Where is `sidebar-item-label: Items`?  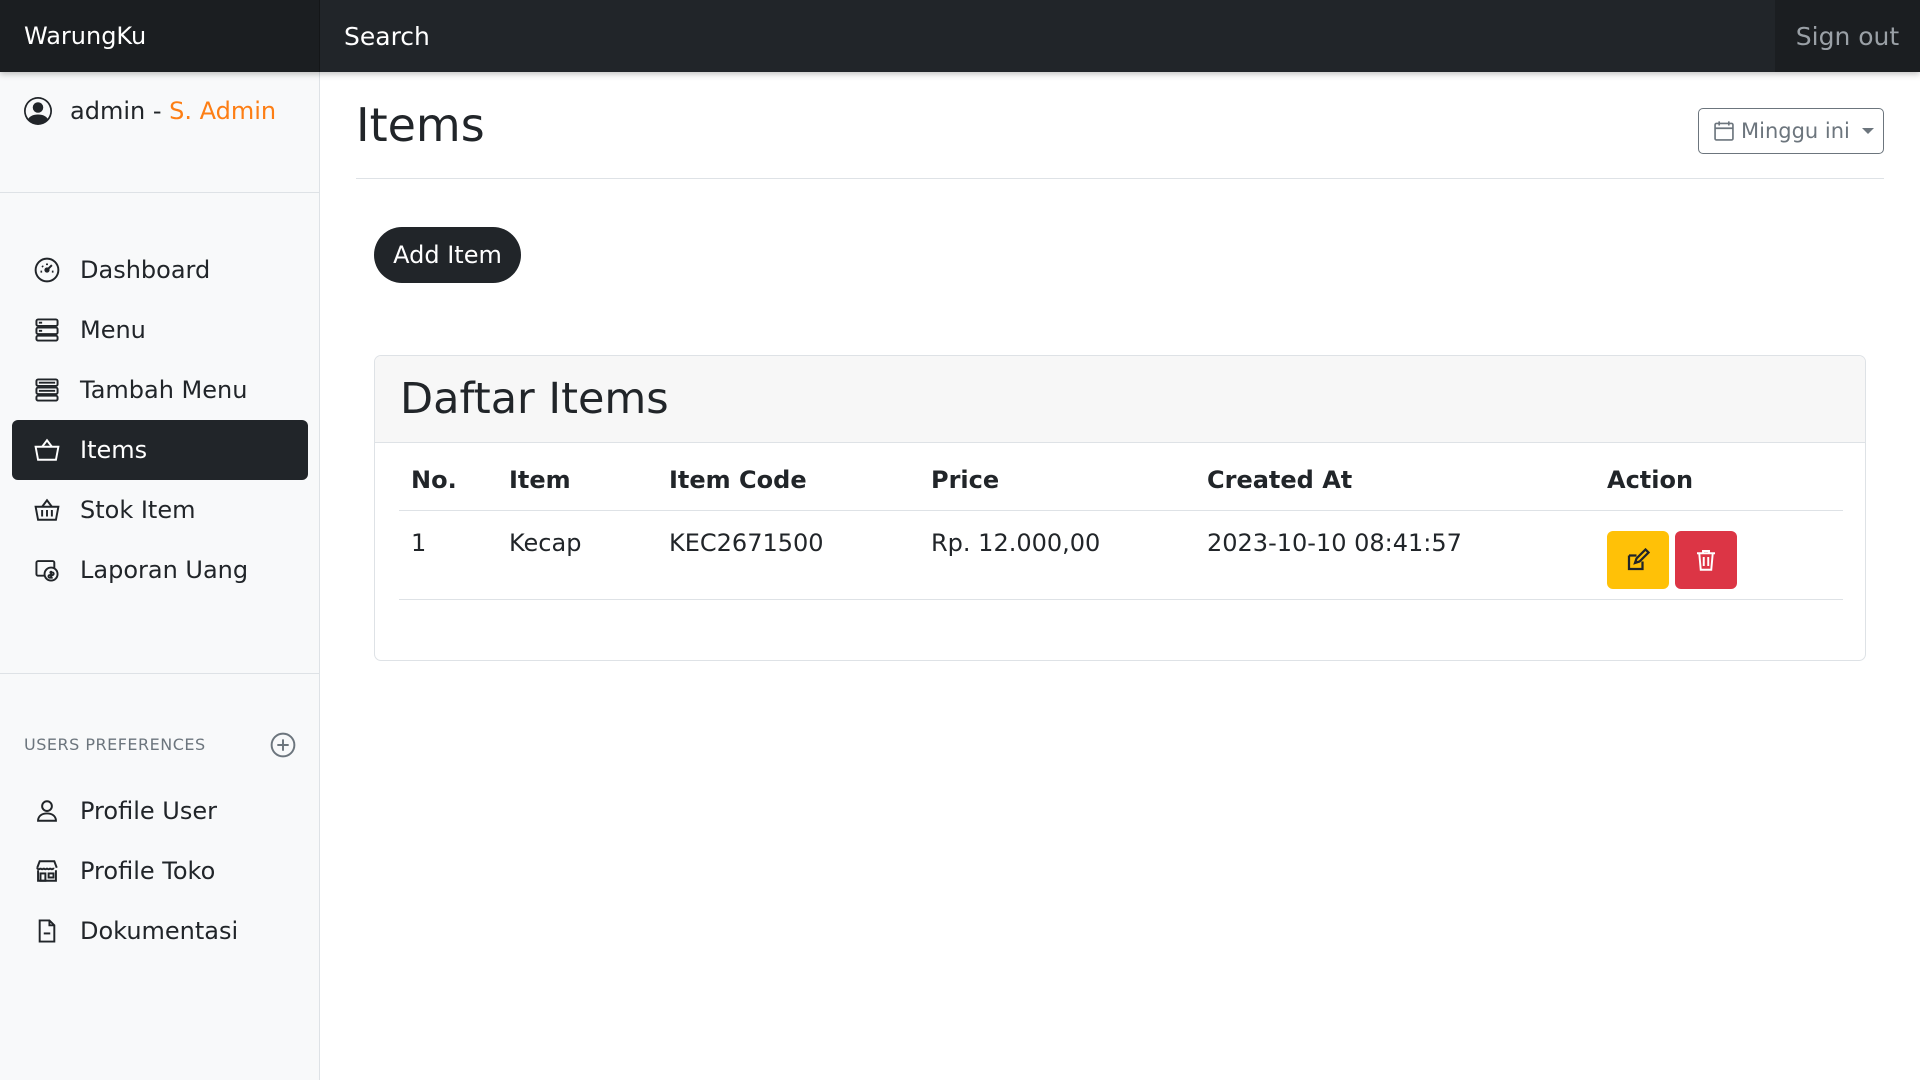
sidebar-item-label: Items is located at coordinates (114, 450).